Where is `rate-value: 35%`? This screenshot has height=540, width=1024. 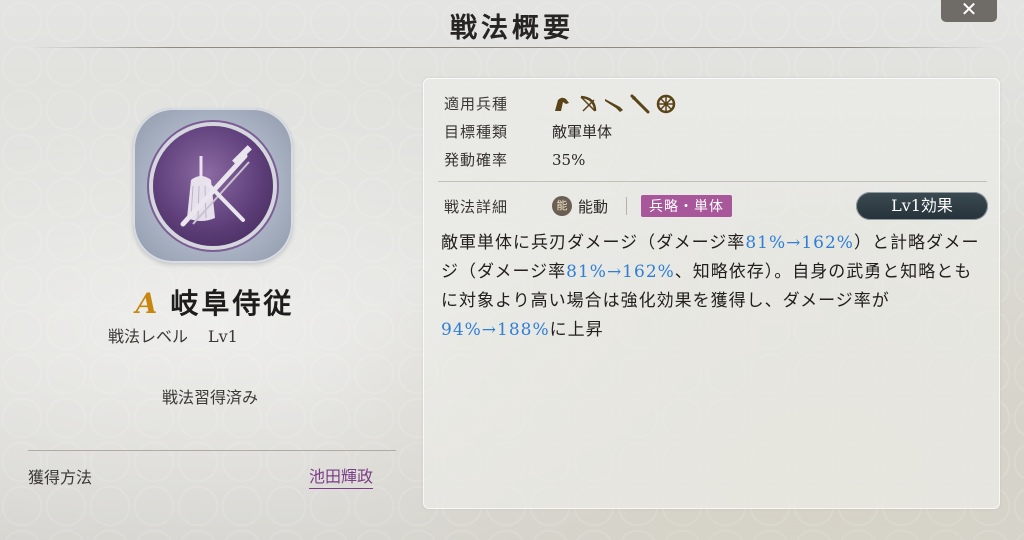
rate-value: 35% is located at coordinates (569, 159).